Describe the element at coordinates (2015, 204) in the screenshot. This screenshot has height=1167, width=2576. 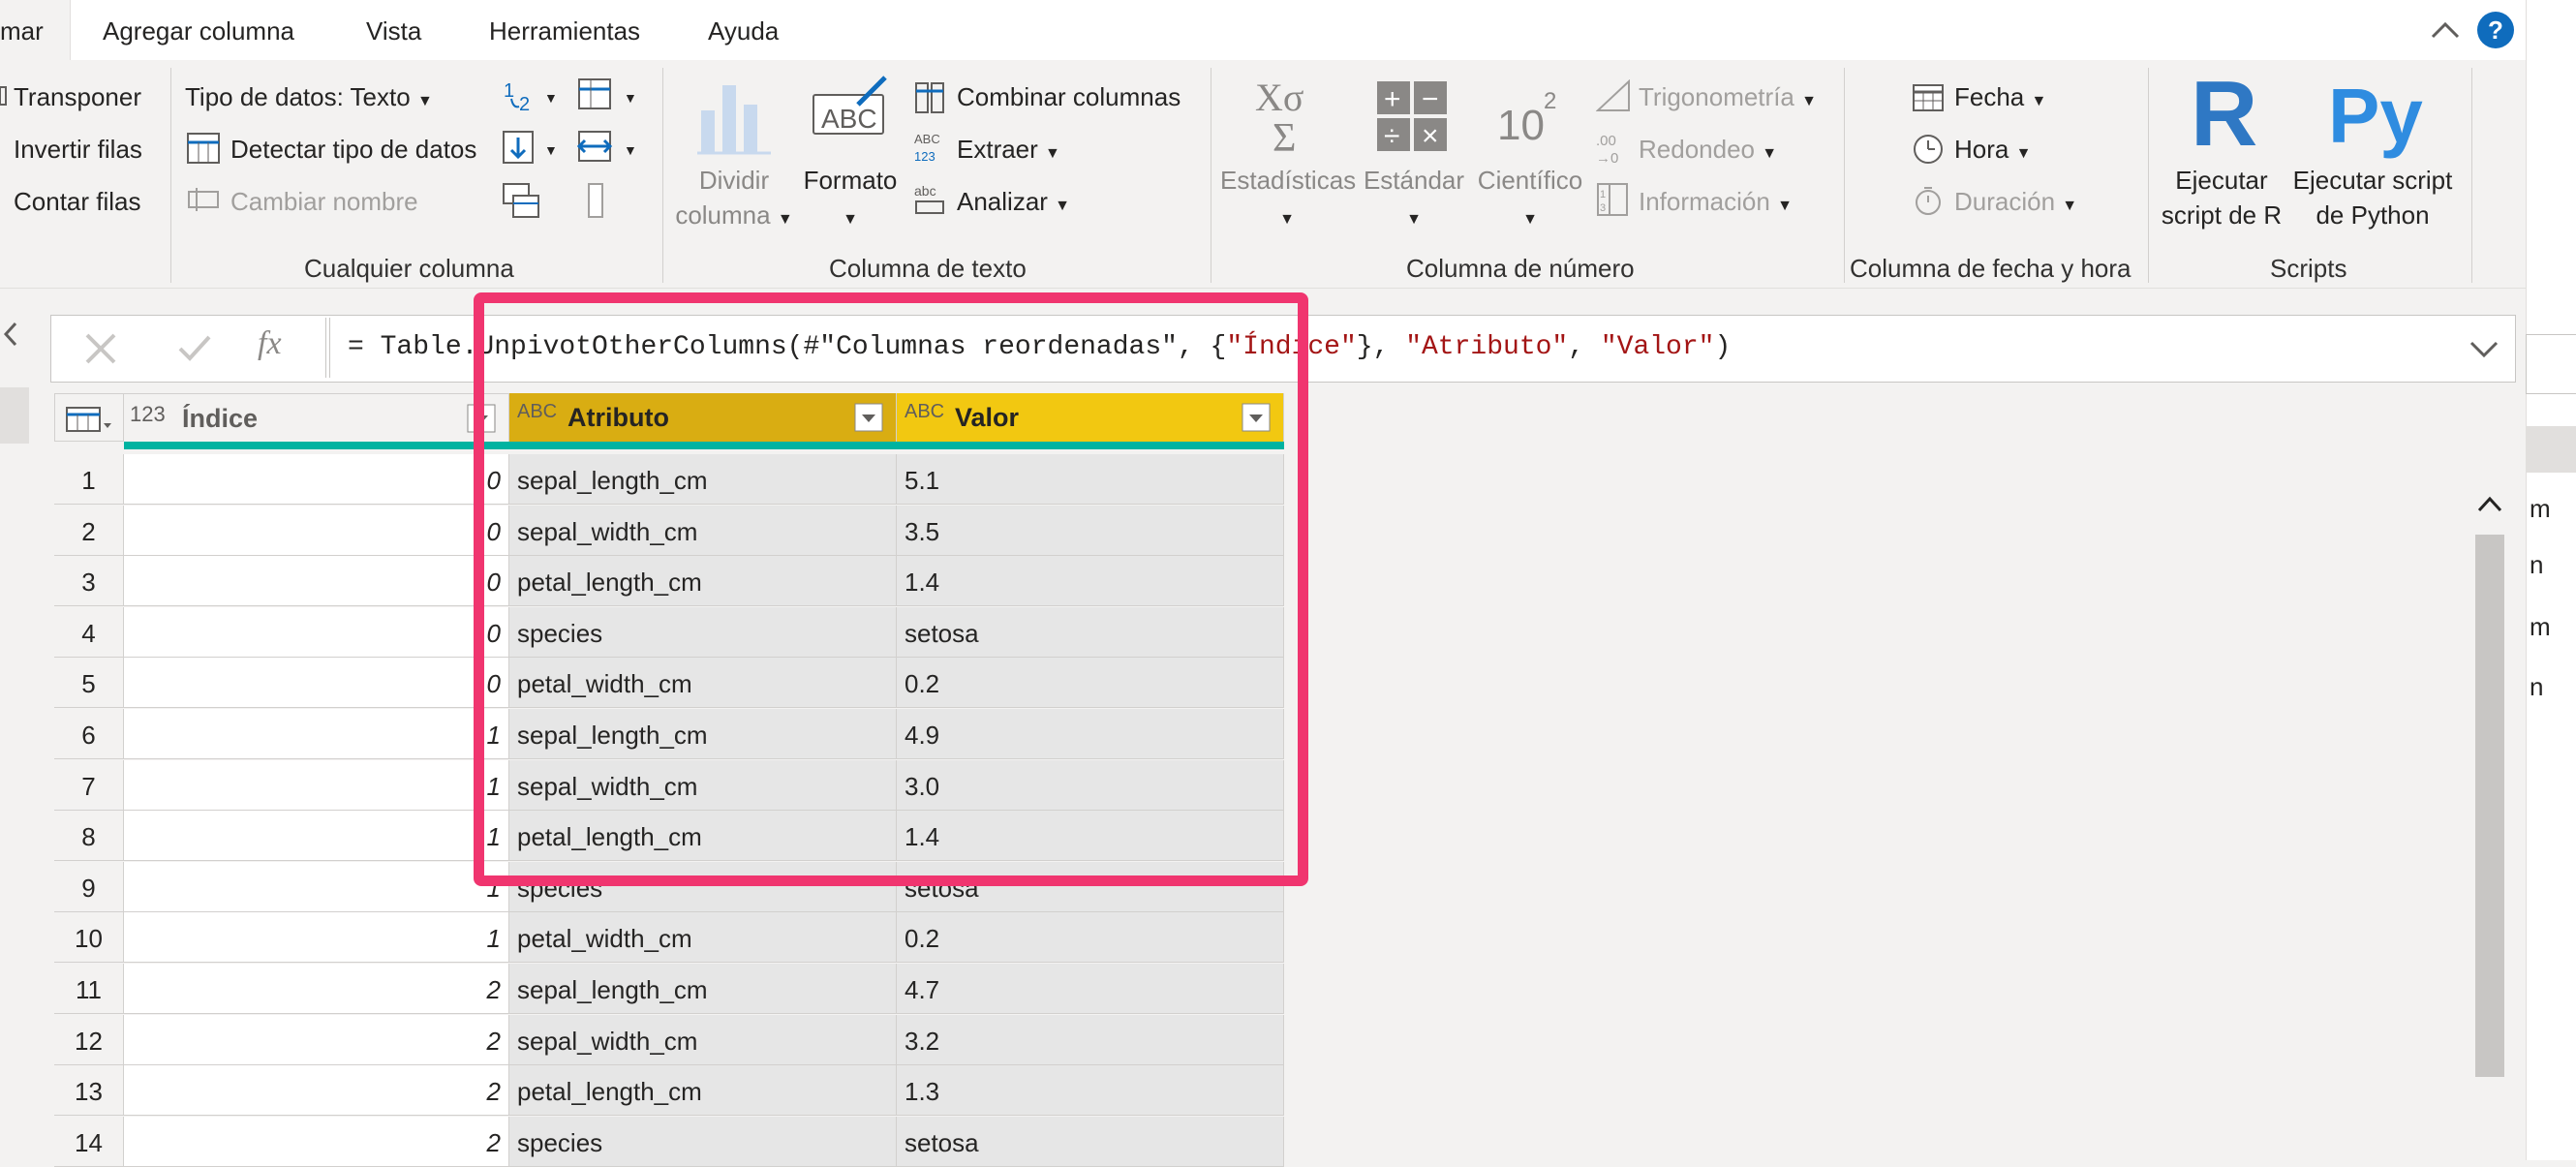
I see `duration-dropdown: Duración ▼` at that location.